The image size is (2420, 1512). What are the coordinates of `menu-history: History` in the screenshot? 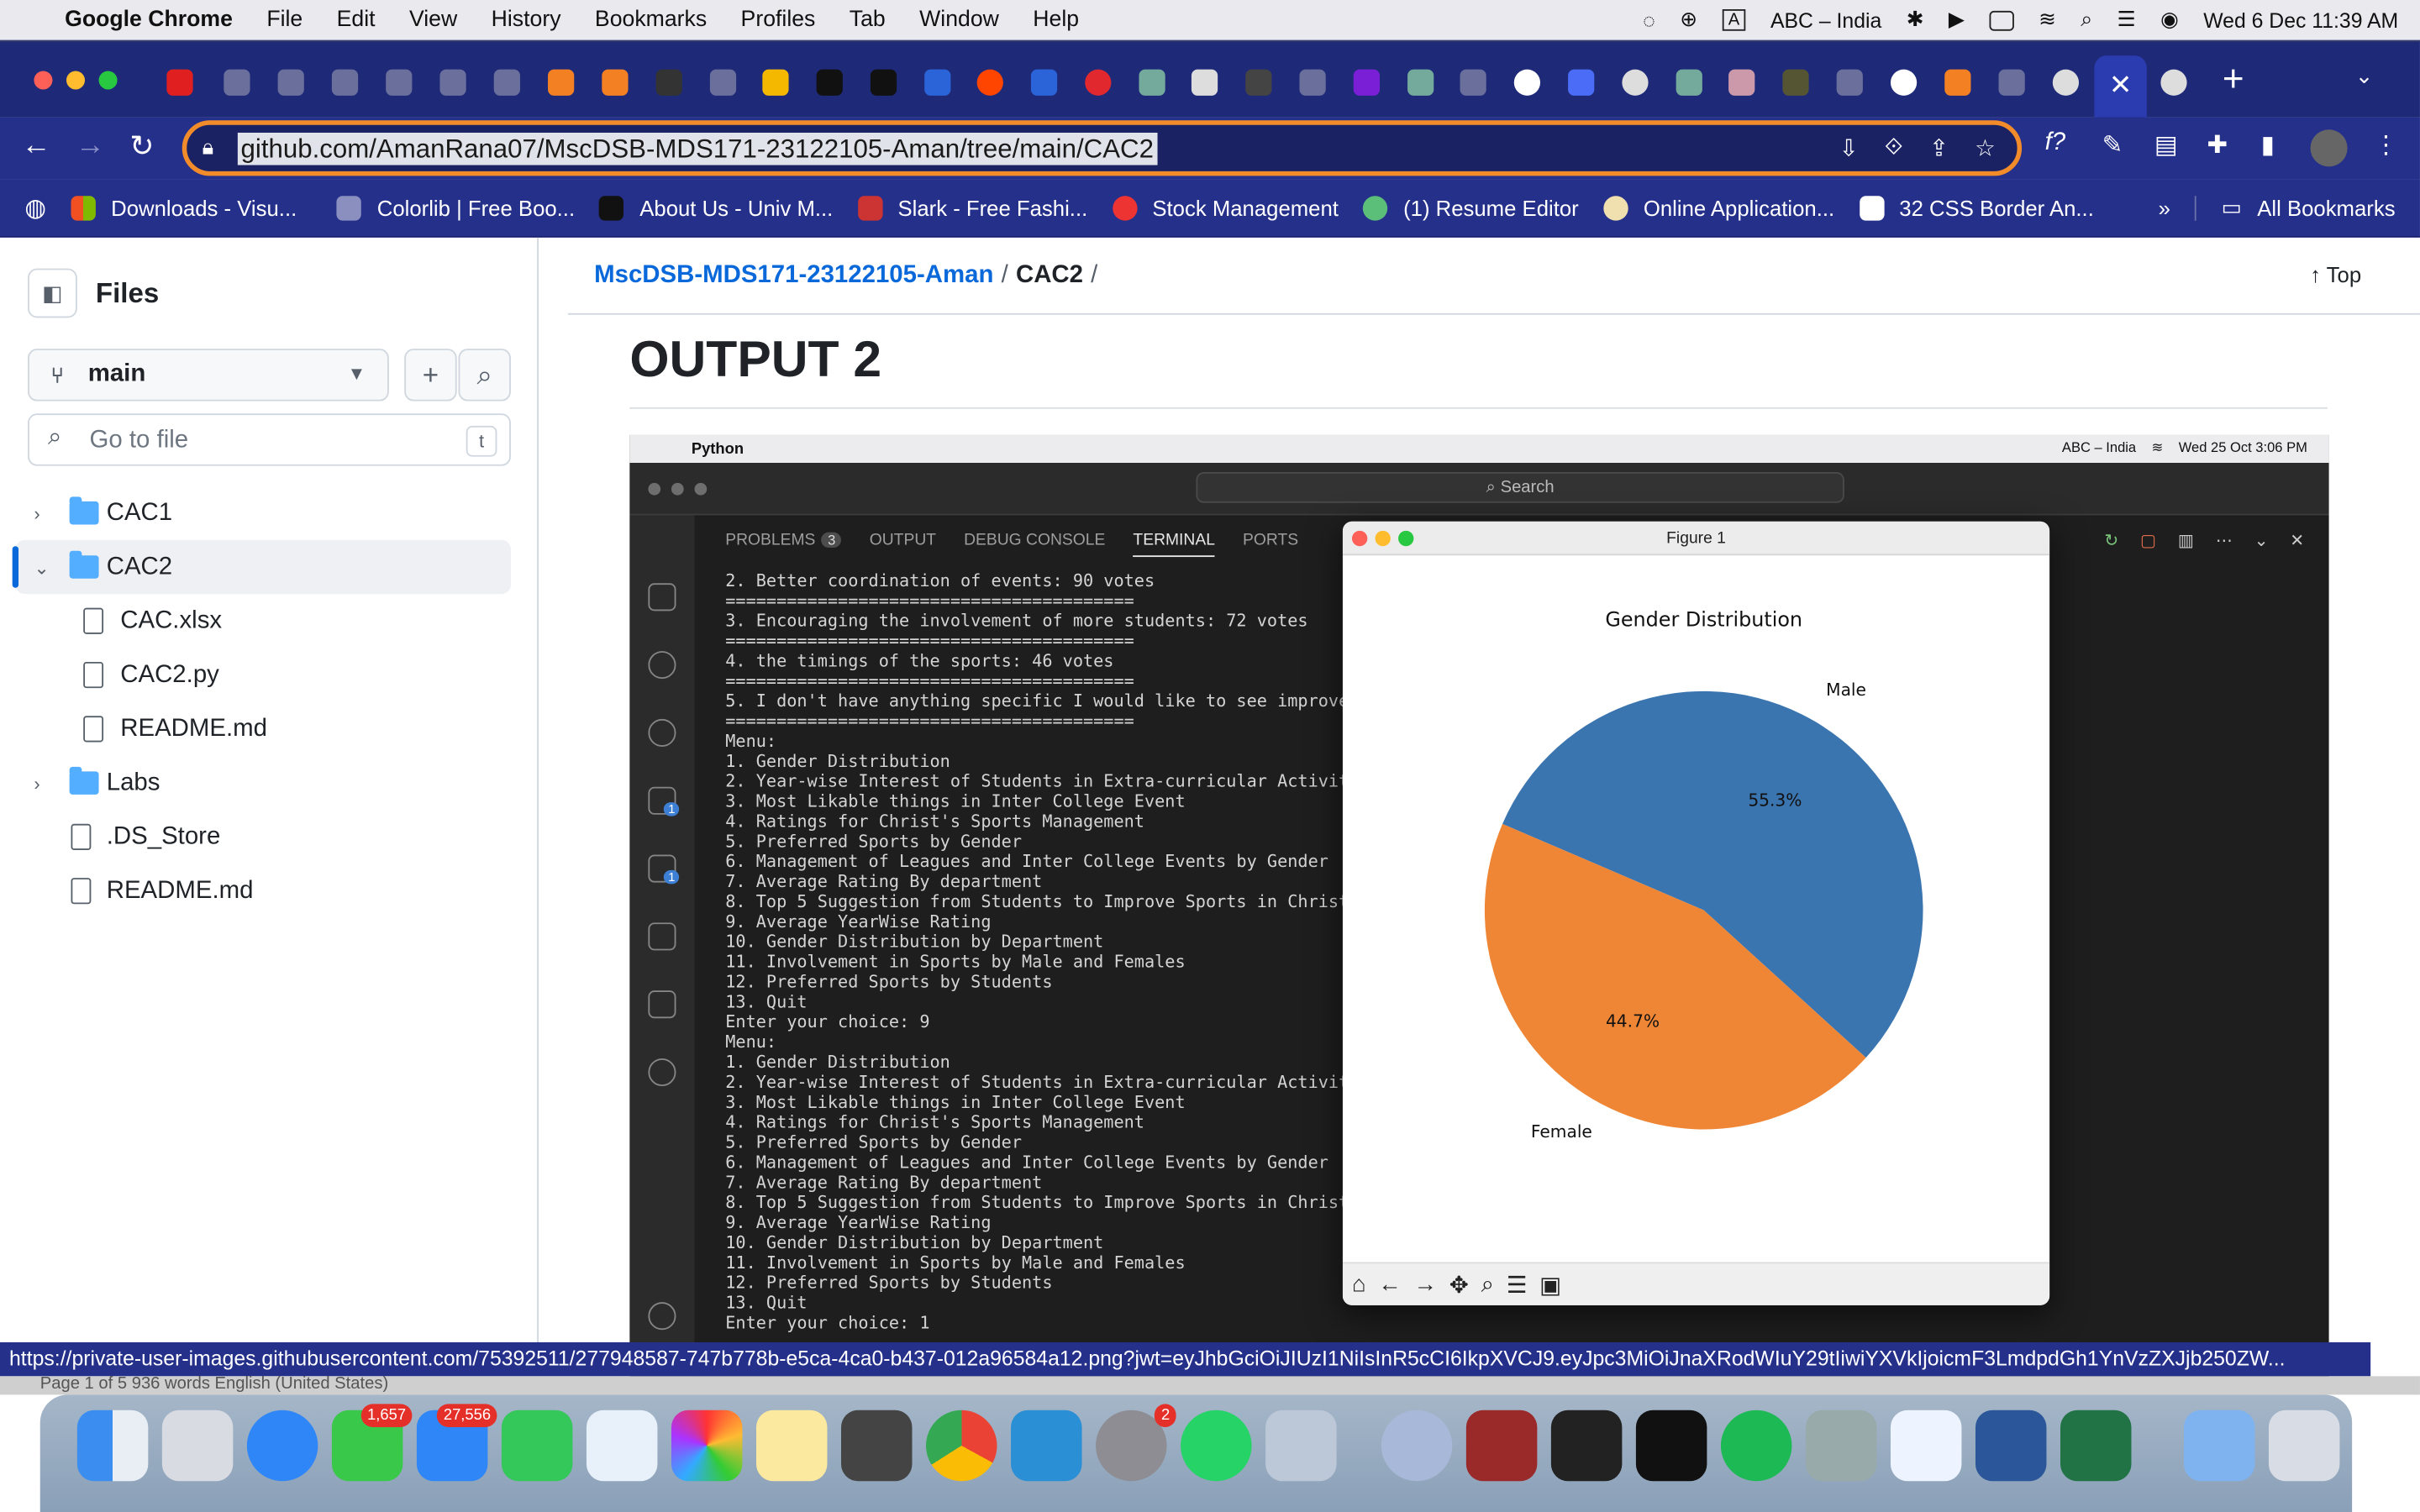 It's located at (526, 20).